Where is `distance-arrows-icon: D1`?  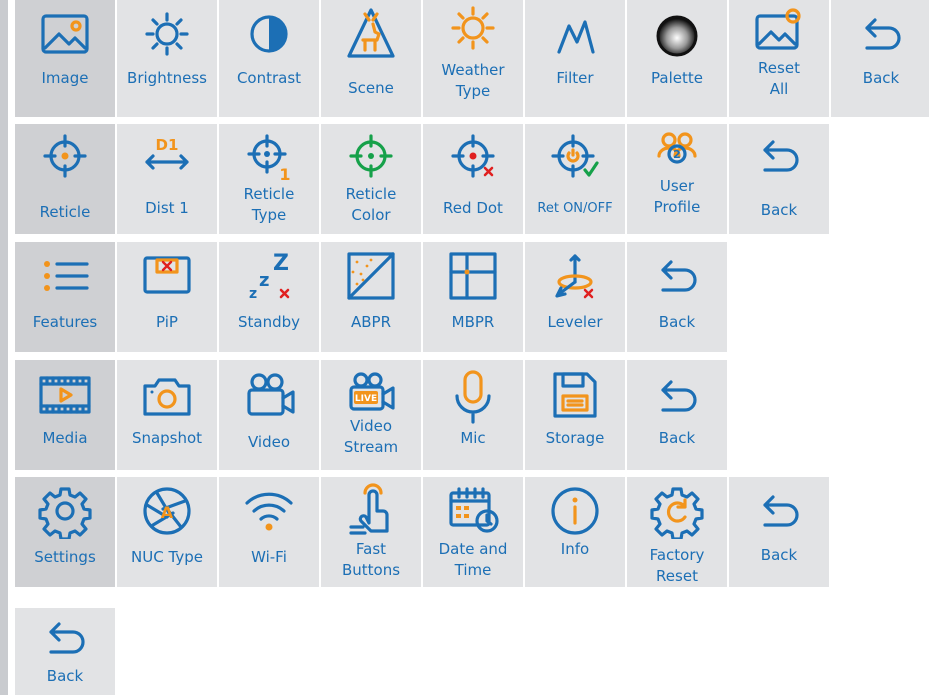 distance-arrows-icon: D1 is located at coordinates (167, 156).